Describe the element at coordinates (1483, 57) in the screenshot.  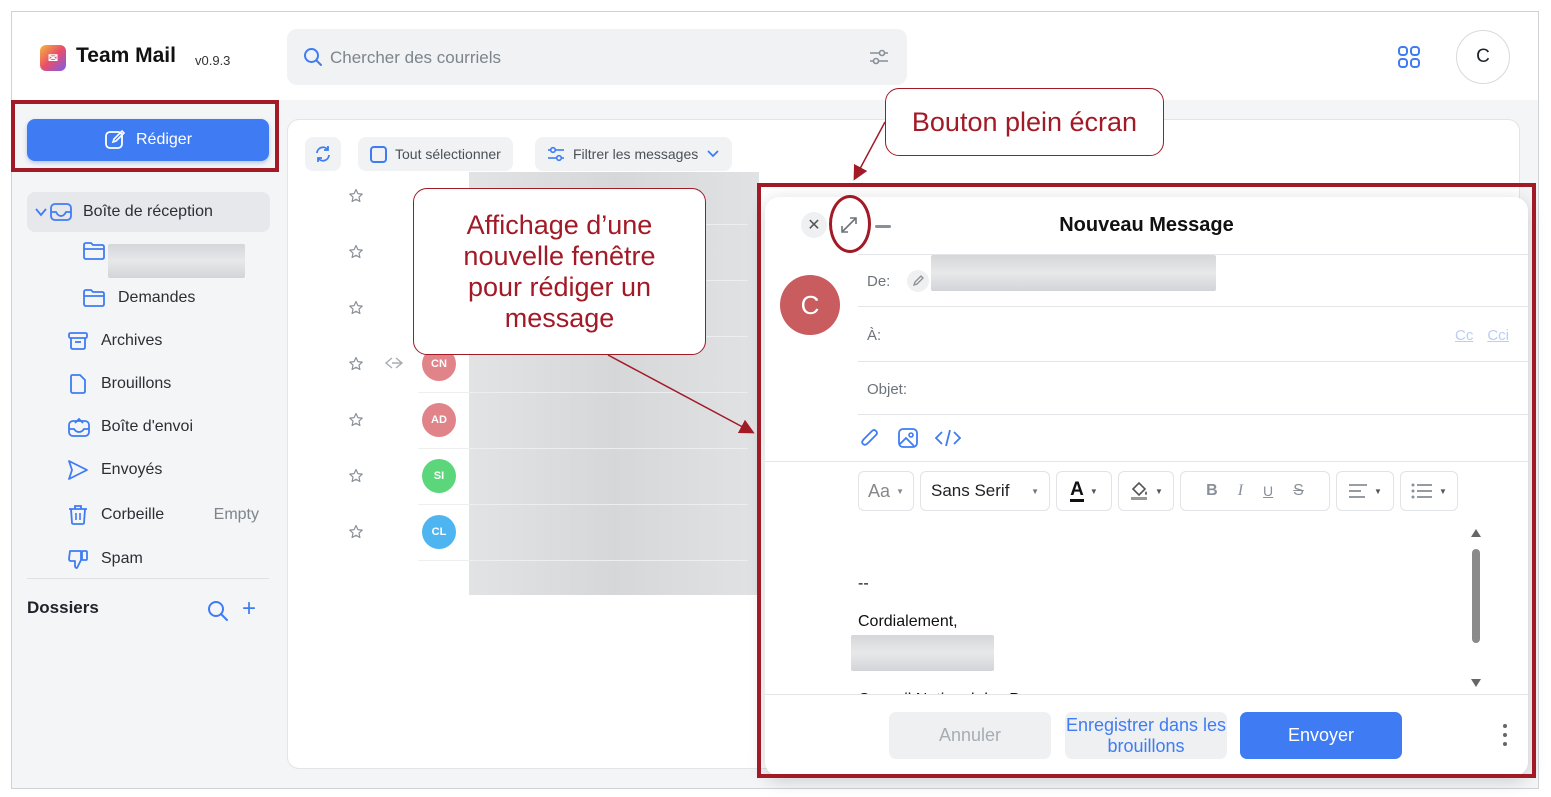
I see `user-avatar: C` at that location.